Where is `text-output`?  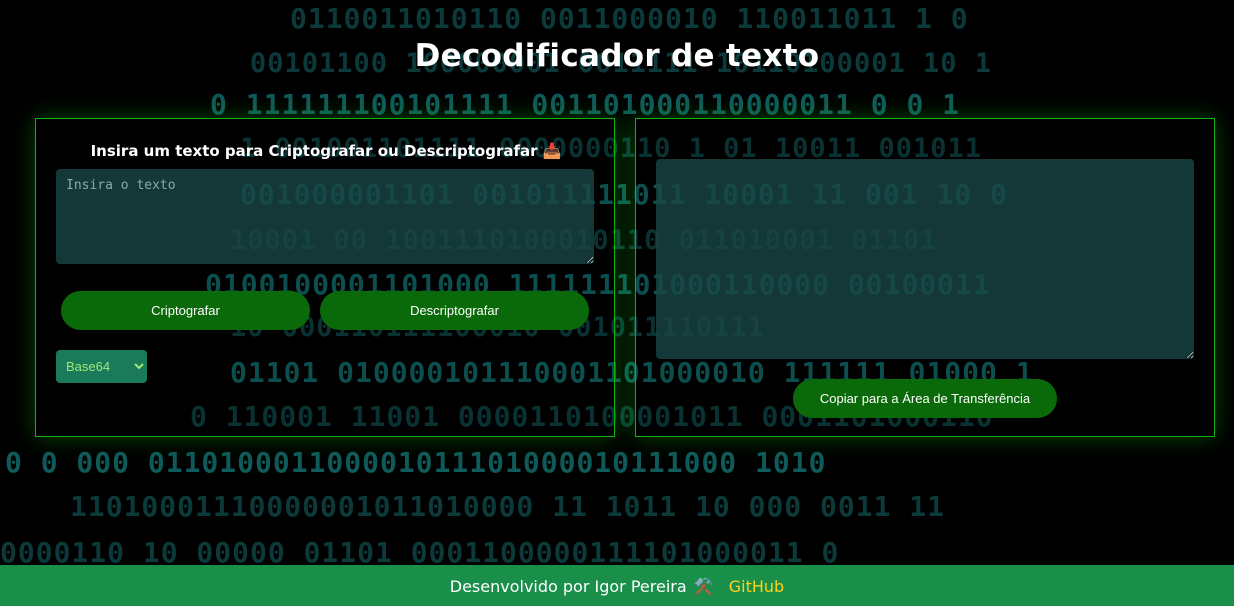
text-output is located at coordinates (925, 259).